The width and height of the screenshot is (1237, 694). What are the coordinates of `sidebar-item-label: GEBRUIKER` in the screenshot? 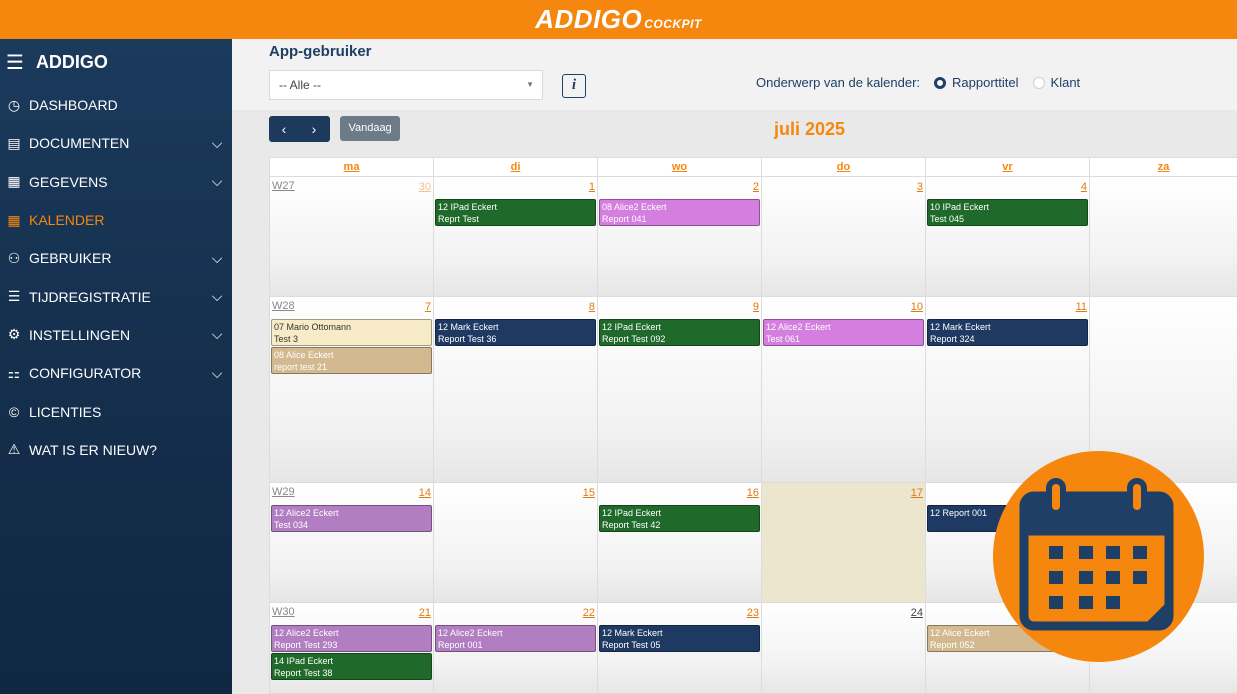 It's located at (70, 258).